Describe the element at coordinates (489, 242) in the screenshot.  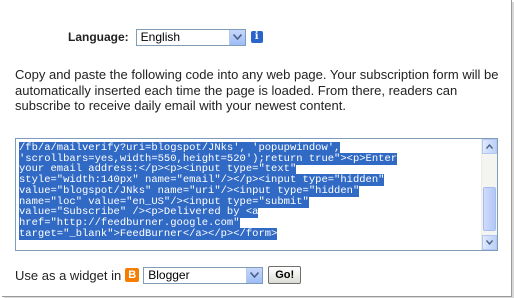
I see `scroll-down-icon` at that location.